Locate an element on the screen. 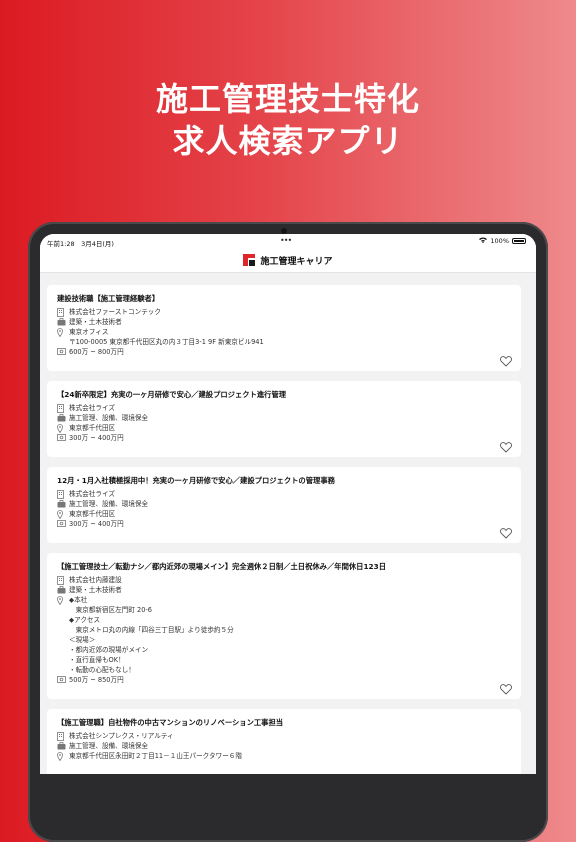 This screenshot has width=576, height=842. status-time: 午前1:28 3月4日(月) is located at coordinates (80, 244).